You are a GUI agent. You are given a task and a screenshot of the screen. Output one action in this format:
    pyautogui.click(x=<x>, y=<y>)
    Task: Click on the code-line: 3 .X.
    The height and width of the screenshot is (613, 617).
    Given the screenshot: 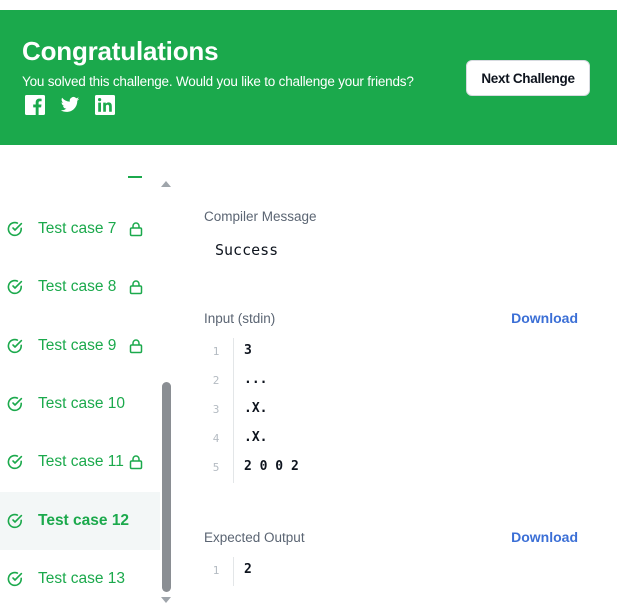 What is the action you would take?
    pyautogui.click(x=390, y=410)
    